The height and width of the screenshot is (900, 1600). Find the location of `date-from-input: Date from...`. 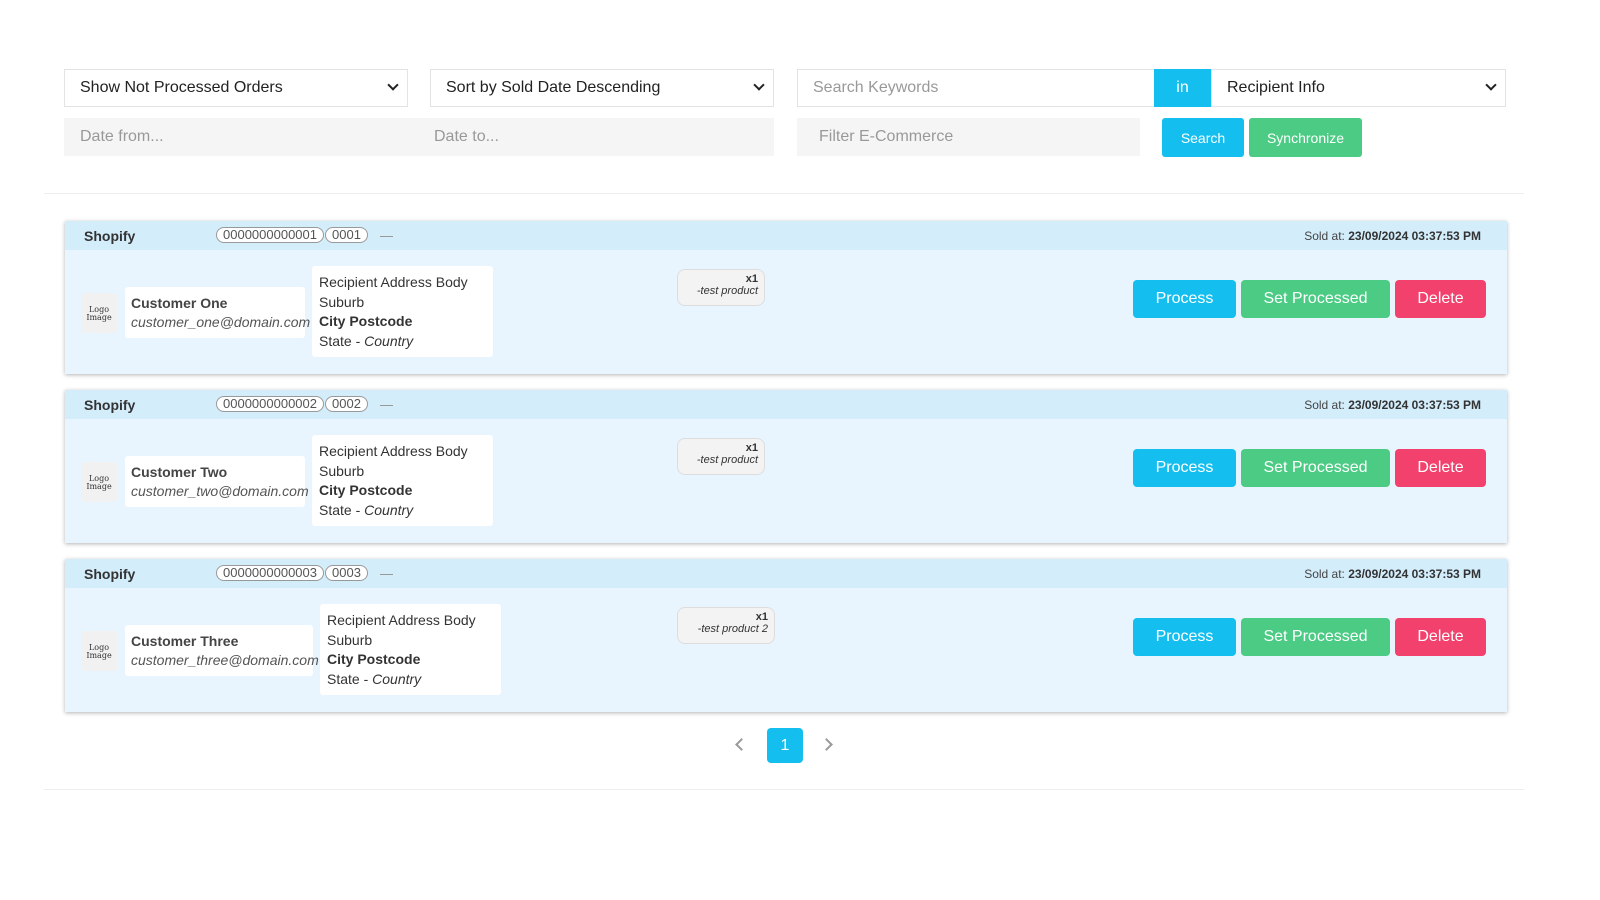

date-from-input: Date from... is located at coordinates (242, 137).